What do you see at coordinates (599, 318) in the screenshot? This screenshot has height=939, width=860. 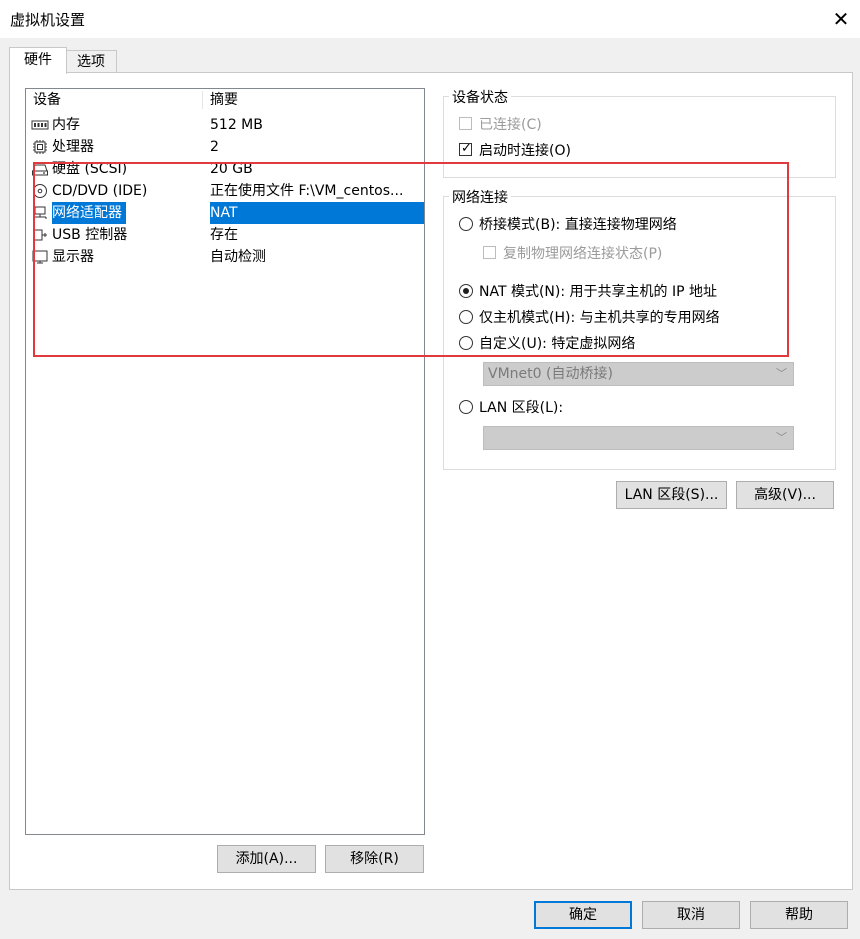 I see `host-only-label: 仅主机模式(H): 与主机共享的专用网络` at bounding box center [599, 318].